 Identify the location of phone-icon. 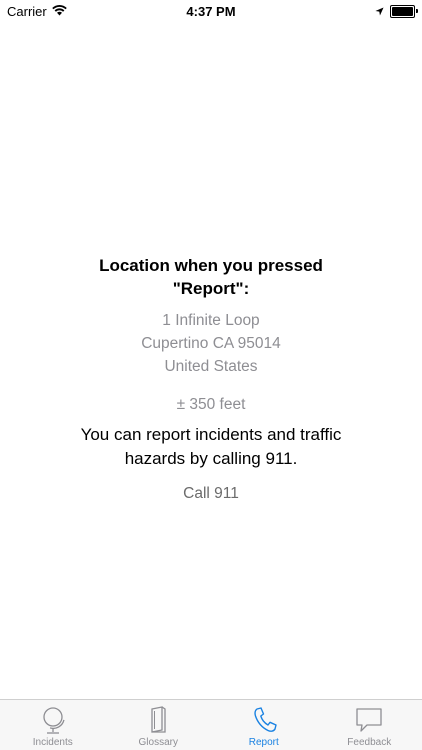
(264, 721).